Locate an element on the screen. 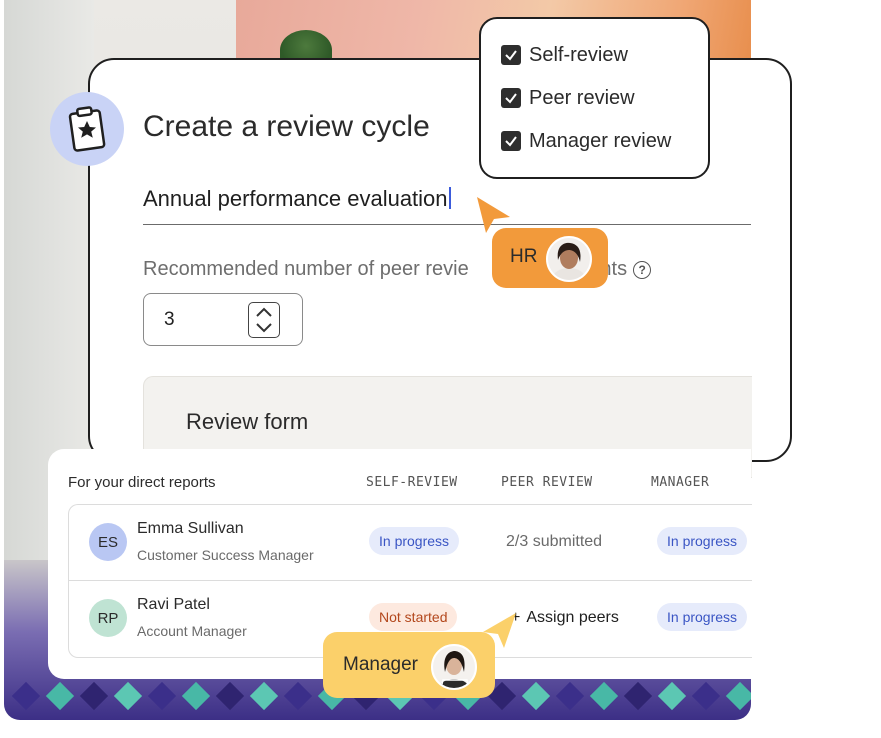  manager-cursor-tag: Manager is located at coordinates (409, 665).